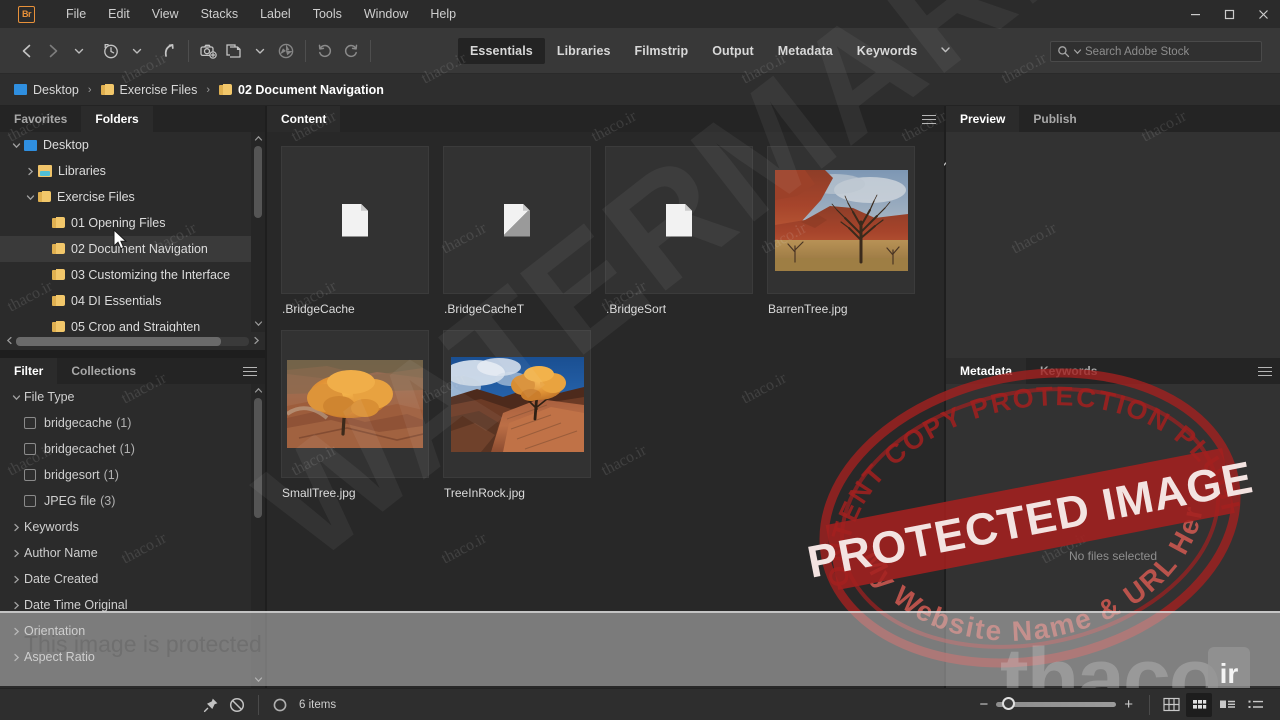  I want to click on menu-file: File, so click(76, 14).